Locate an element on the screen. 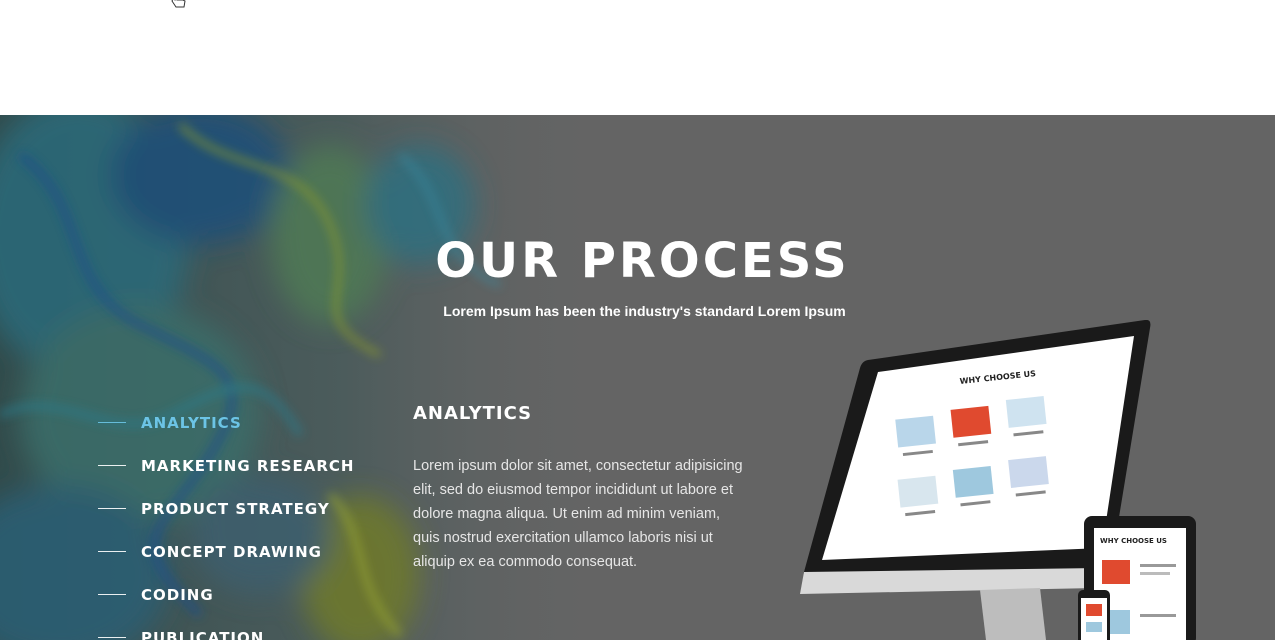 The image size is (1275, 640). tab-coding: CODING is located at coordinates (226, 594).